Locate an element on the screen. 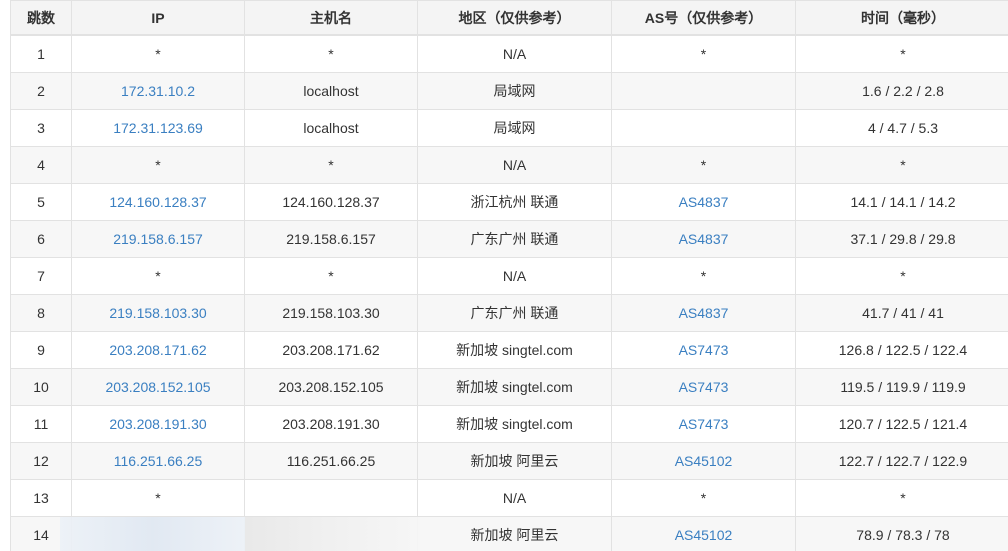 The width and height of the screenshot is (1008, 551). cell-hostname is located at coordinates (331, 498).